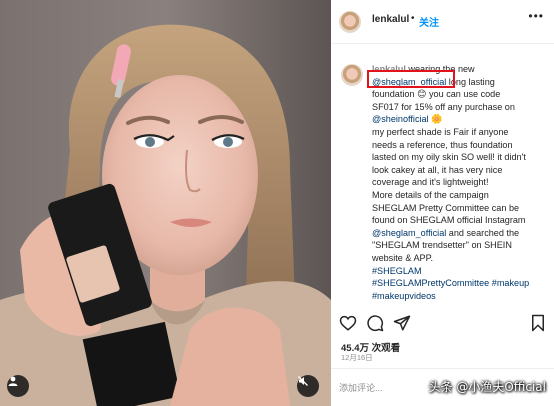 The width and height of the screenshot is (554, 406). I want to click on post-header: lenkalul • 关注 •••, so click(442, 22).